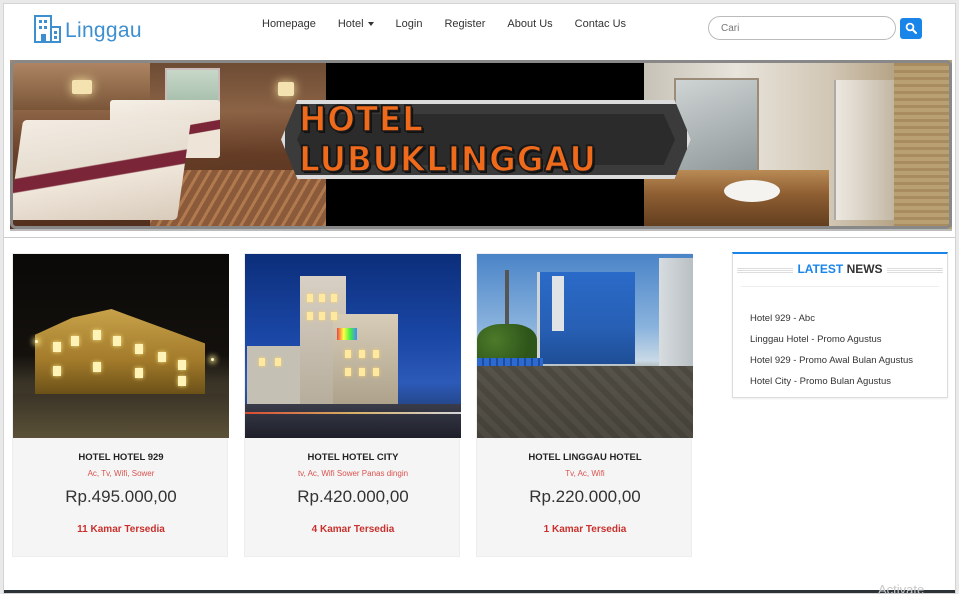 This screenshot has width=959, height=594. I want to click on news-title: LATEST NEWS, so click(840, 269).